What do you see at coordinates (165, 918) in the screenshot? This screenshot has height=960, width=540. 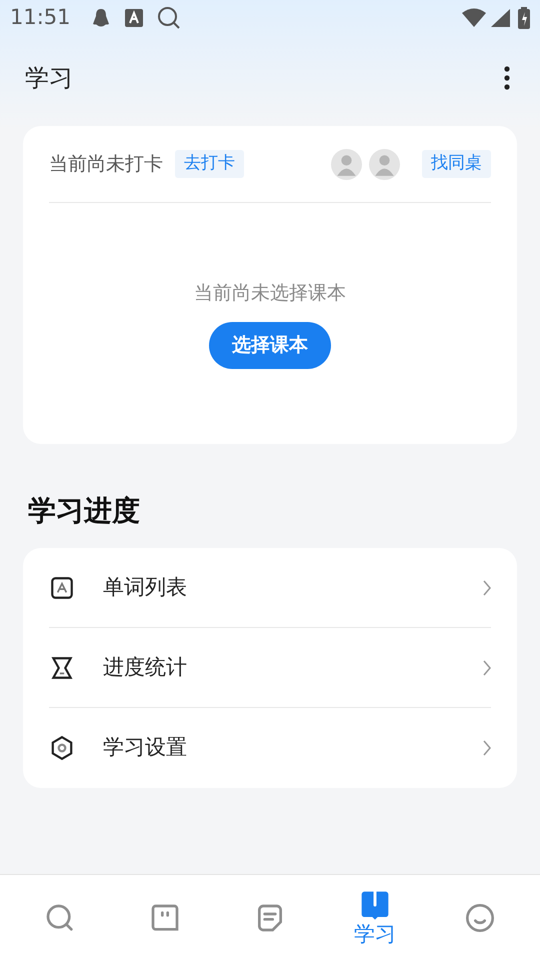 I see `chat-icon` at bounding box center [165, 918].